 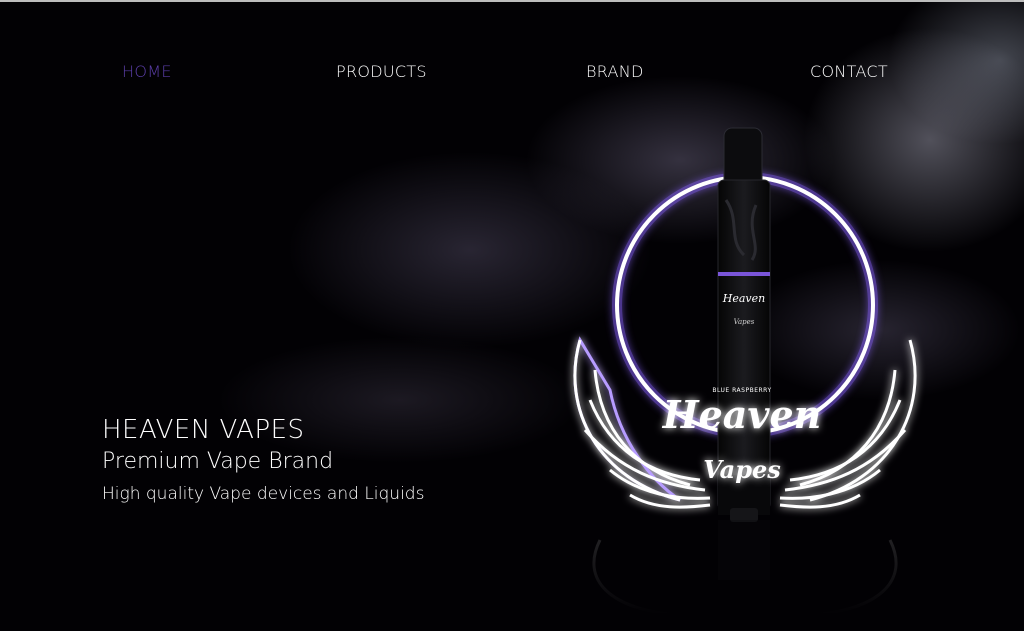 I want to click on nav-brand: BRAND, so click(x=615, y=71).